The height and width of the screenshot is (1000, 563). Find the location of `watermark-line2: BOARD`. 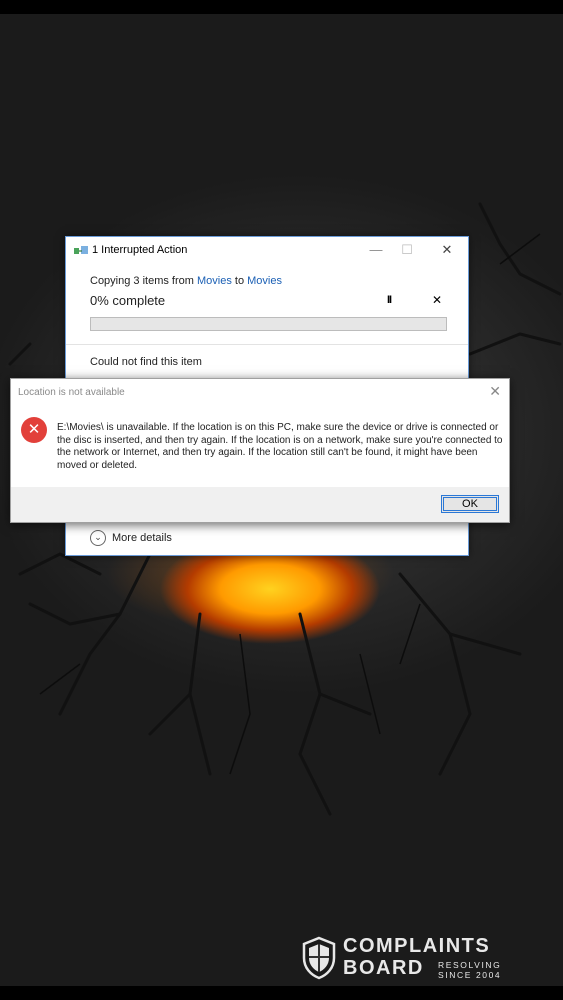

watermark-line2: BOARD is located at coordinates (383, 968).